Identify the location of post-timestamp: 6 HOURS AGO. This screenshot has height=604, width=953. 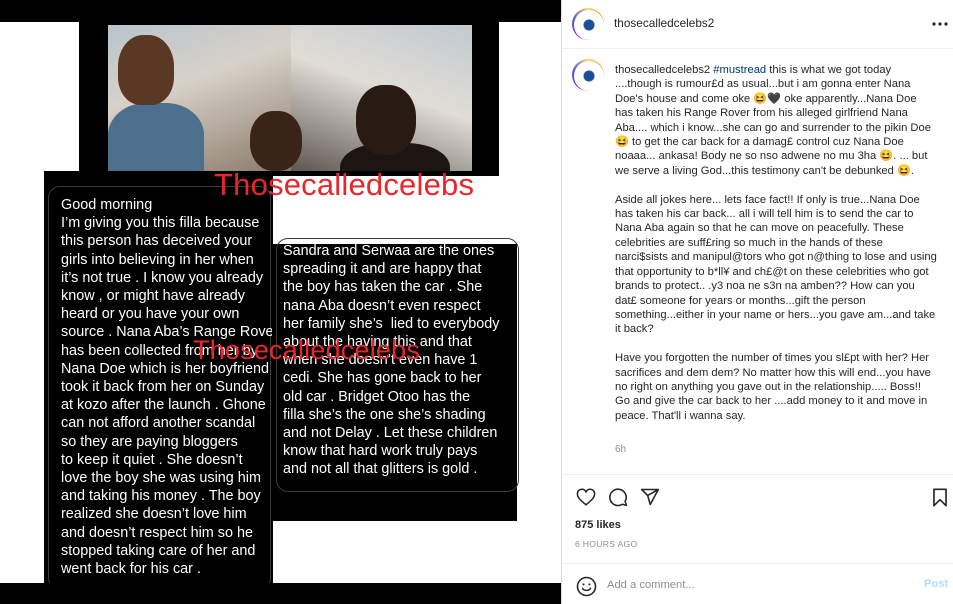
(606, 544).